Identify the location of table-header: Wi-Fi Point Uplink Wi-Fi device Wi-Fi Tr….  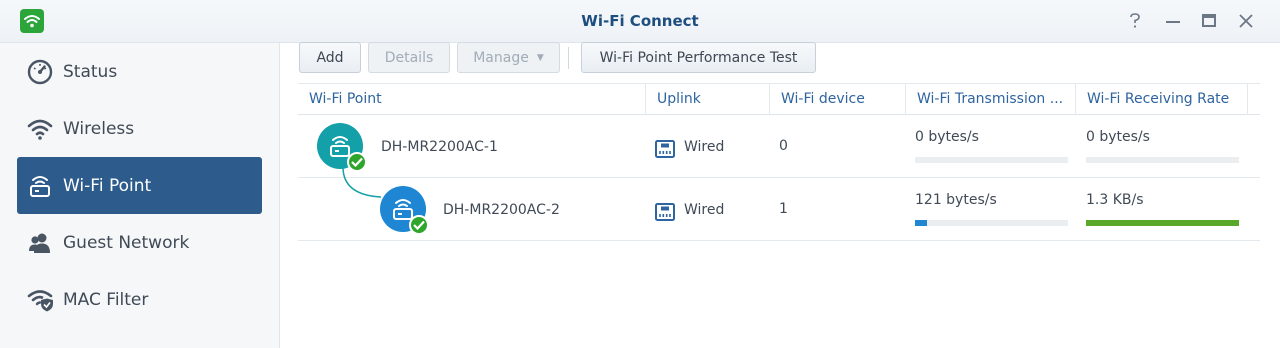
(779, 99).